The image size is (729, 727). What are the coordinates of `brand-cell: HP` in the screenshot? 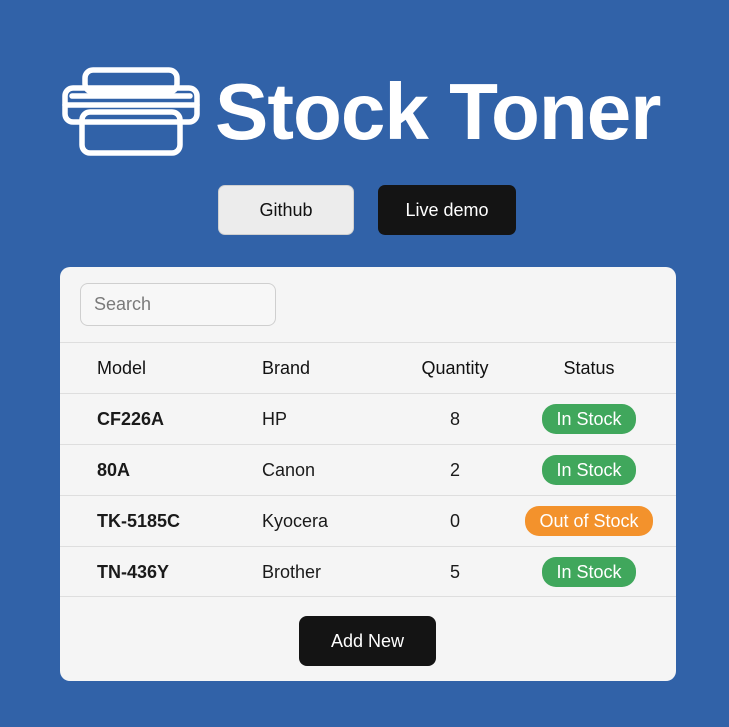 It's located at (275, 418).